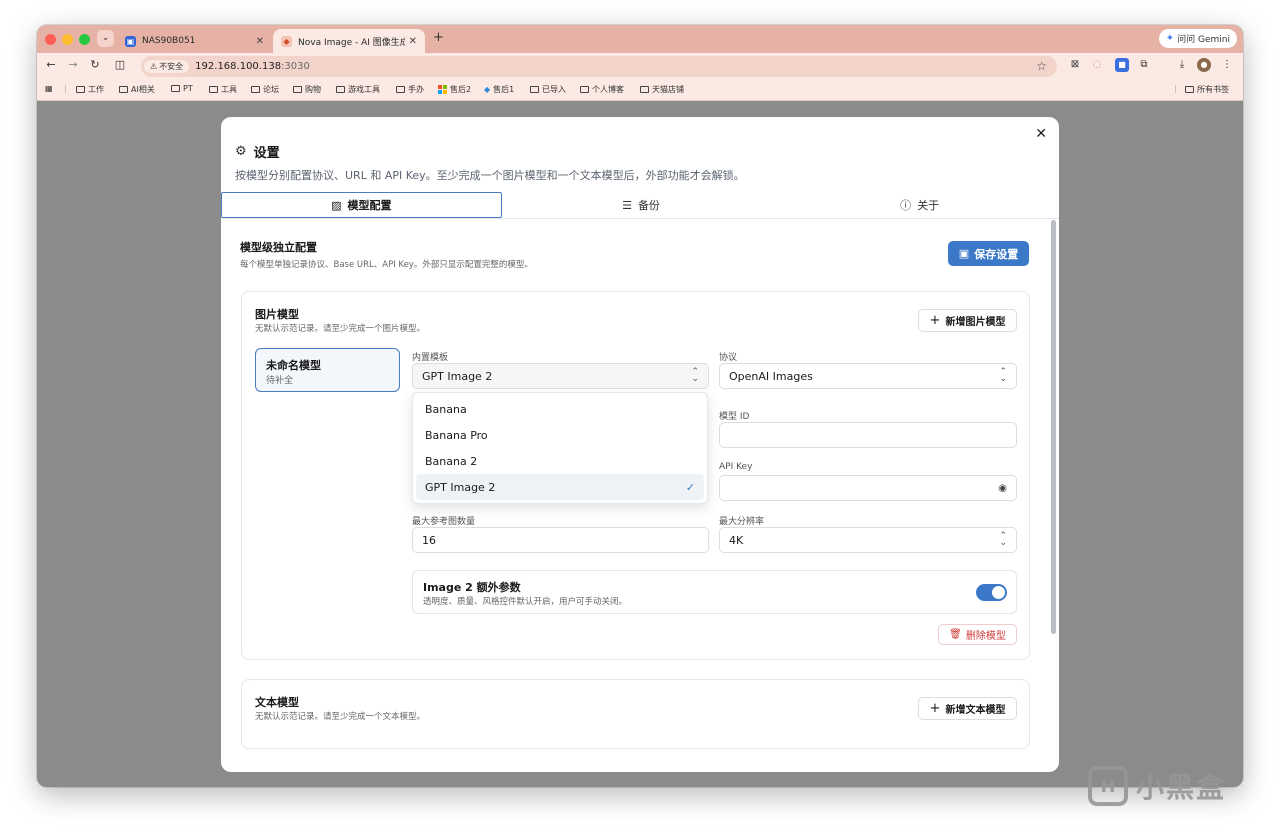 The image size is (1280, 836). Describe the element at coordinates (560, 540) in the screenshot. I see `max-ref-input: 16` at that location.